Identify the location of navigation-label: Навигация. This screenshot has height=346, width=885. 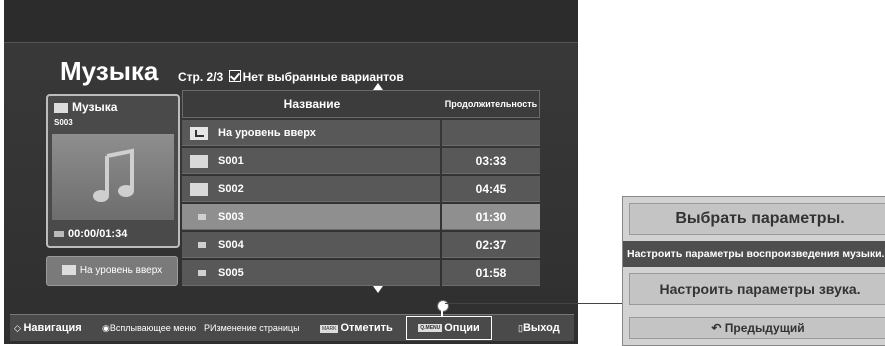
(52, 328).